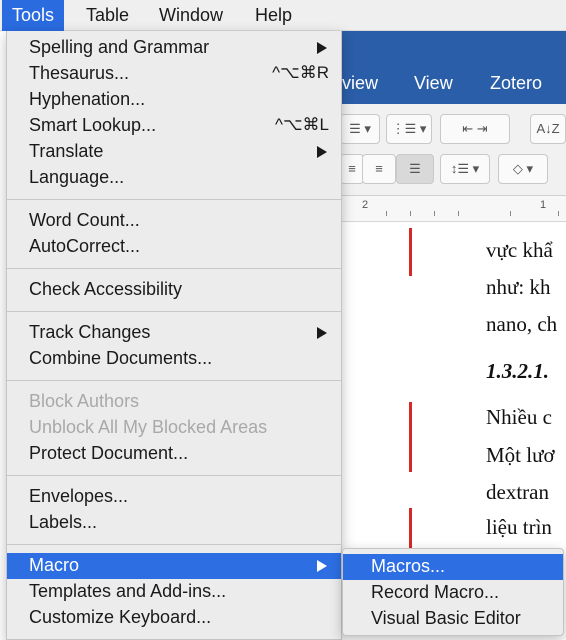  I want to click on document-heading: 1.3.2.1., so click(517, 371).